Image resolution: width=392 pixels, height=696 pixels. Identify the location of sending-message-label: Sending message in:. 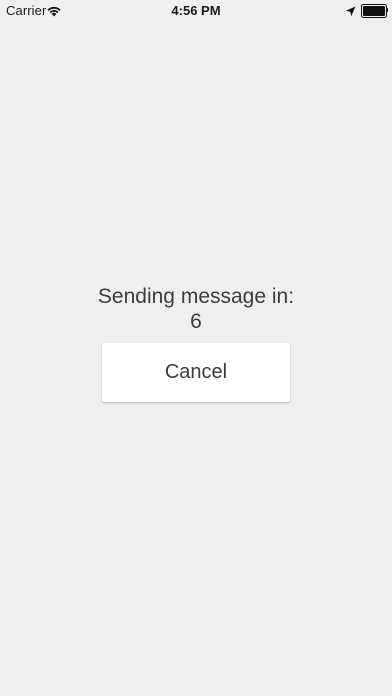
(196, 296).